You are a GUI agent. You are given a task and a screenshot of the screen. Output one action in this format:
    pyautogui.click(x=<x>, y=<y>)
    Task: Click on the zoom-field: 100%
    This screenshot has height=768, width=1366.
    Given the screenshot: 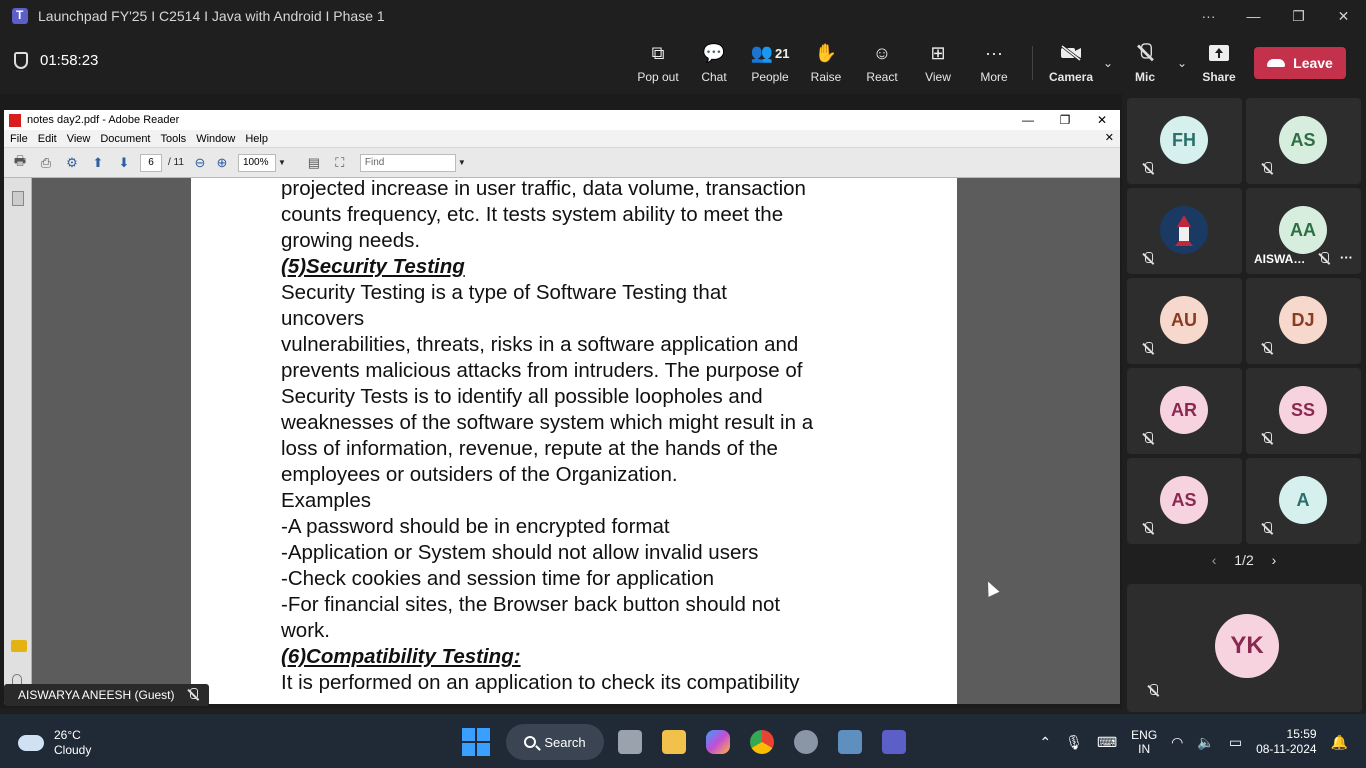 What is the action you would take?
    pyautogui.click(x=256, y=162)
    